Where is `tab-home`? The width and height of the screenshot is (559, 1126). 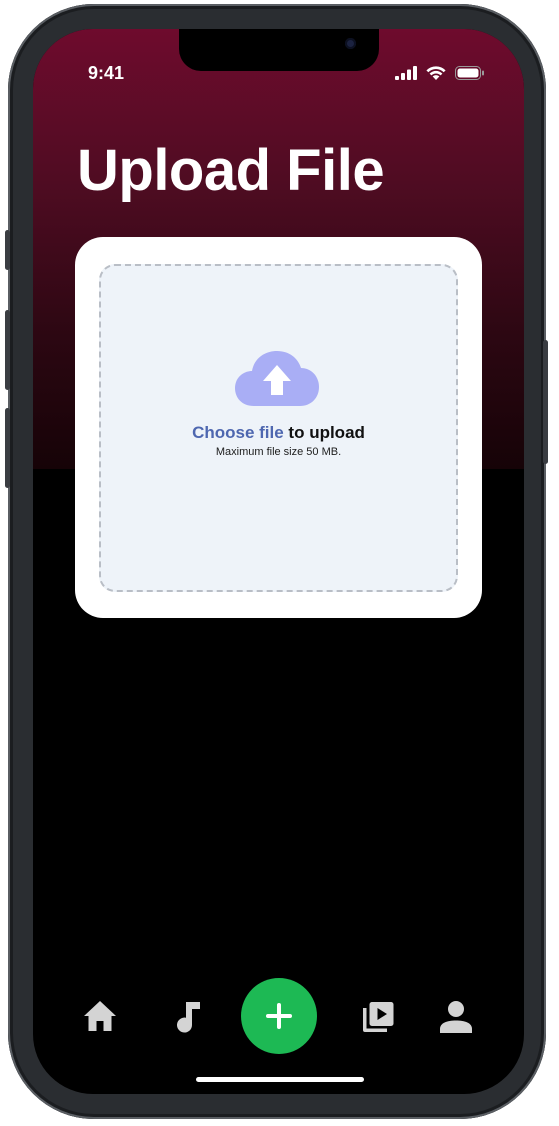 tab-home is located at coordinates (100, 1018).